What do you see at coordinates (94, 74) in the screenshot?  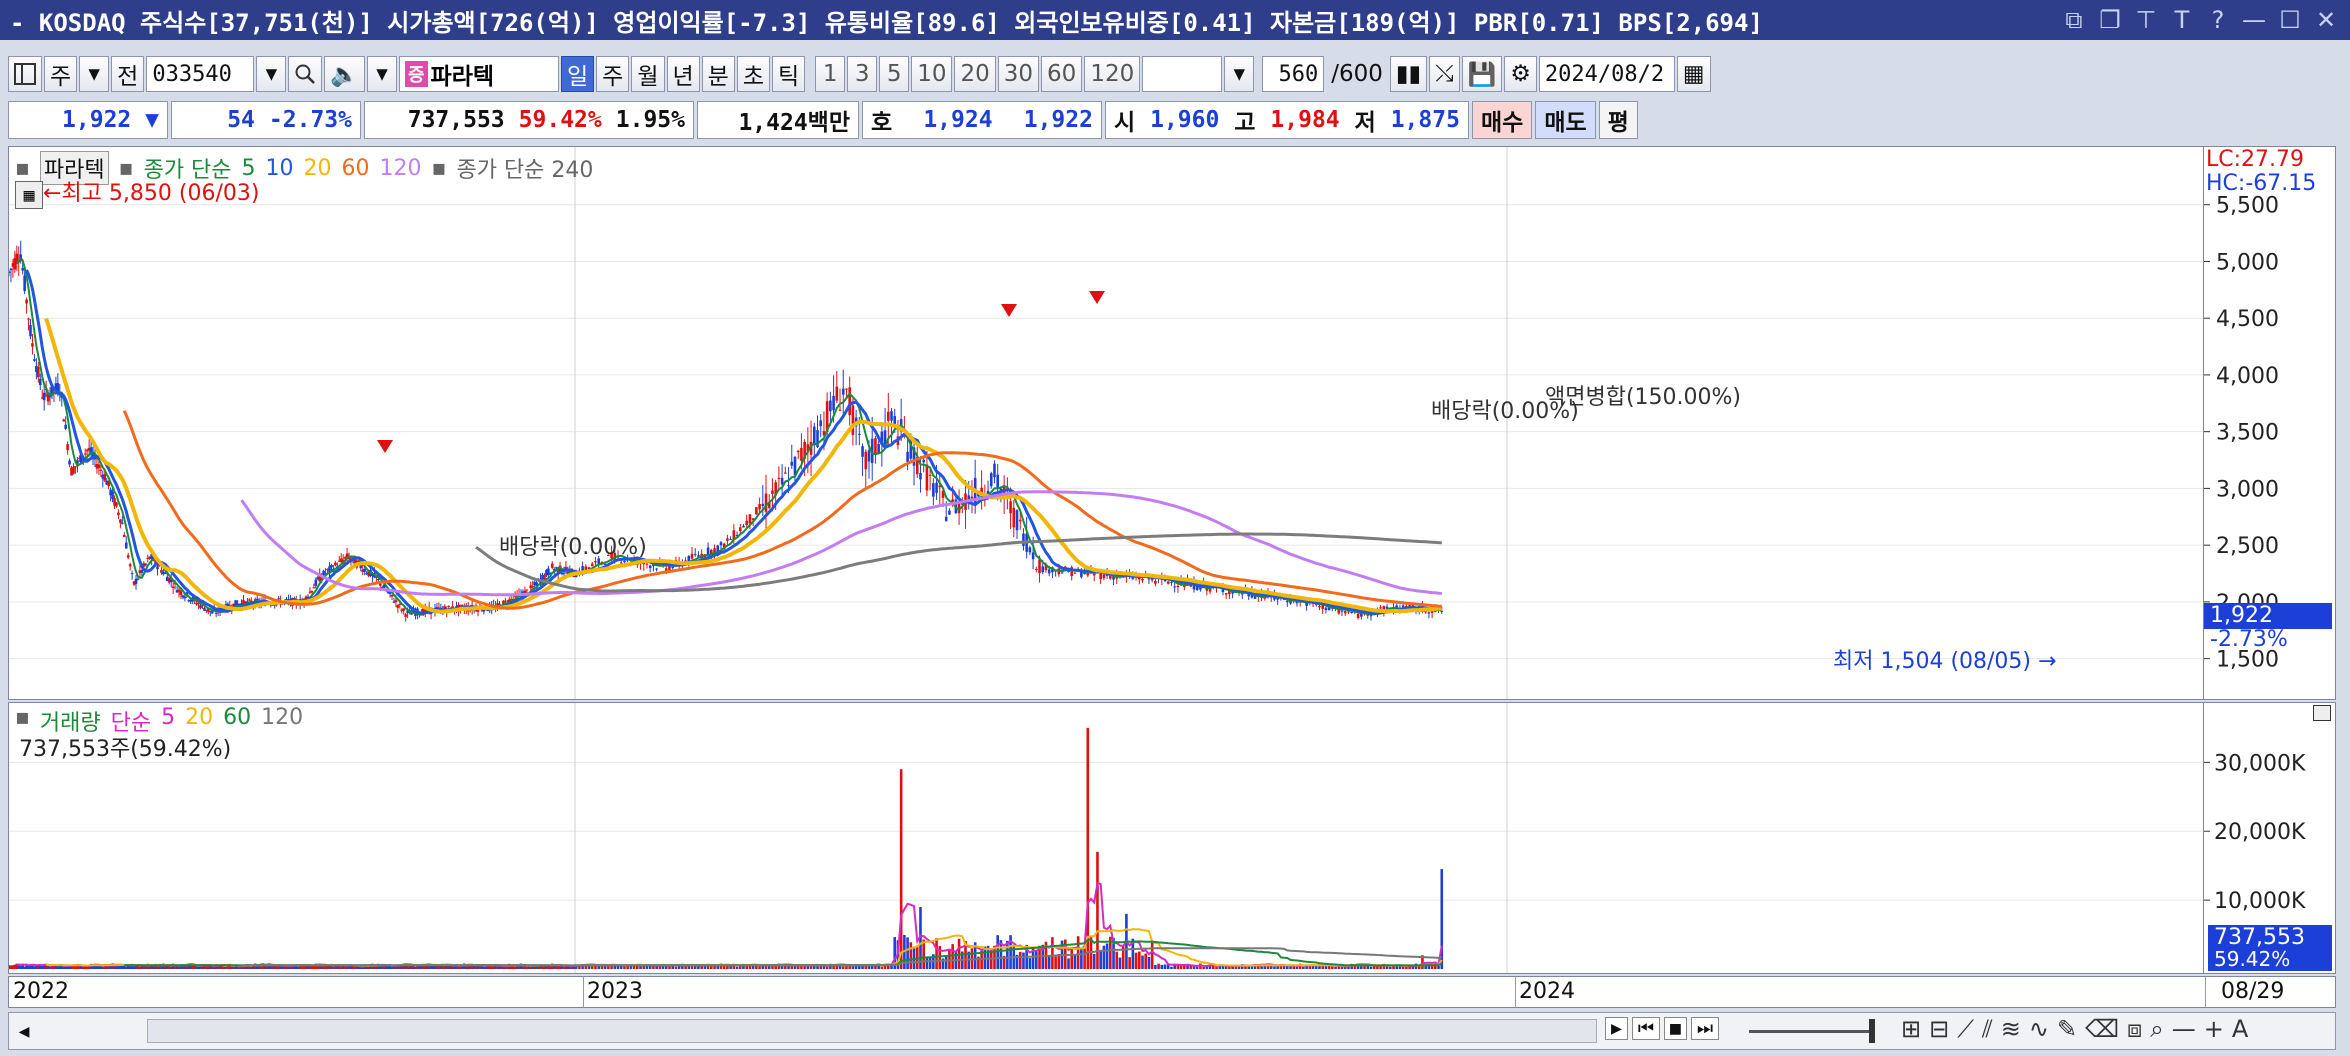 I see `market-dropdown-icon: ▾` at bounding box center [94, 74].